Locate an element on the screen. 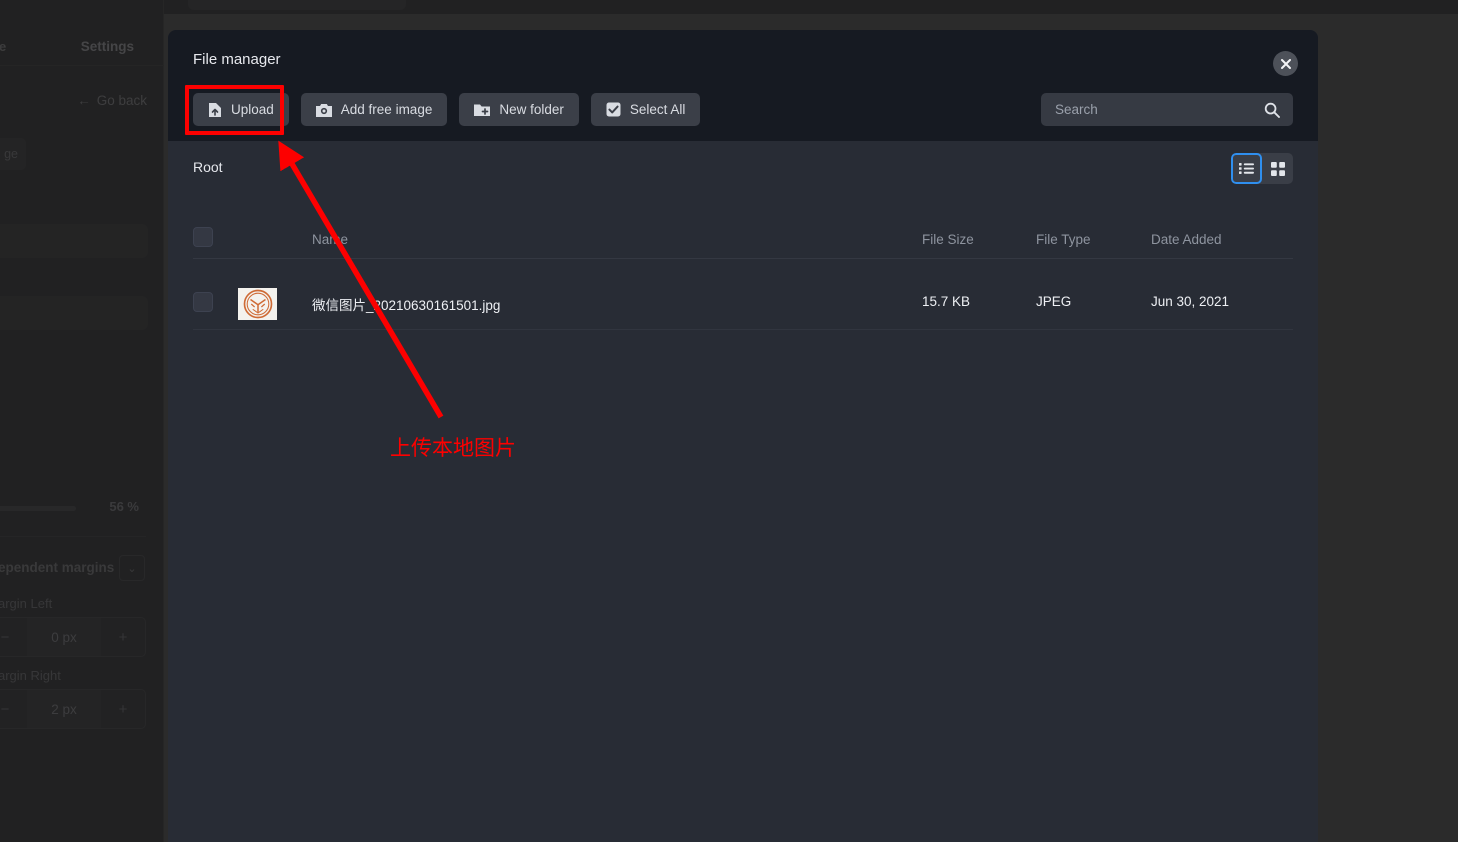  orange-emblem-thumbnail is located at coordinates (257, 304).